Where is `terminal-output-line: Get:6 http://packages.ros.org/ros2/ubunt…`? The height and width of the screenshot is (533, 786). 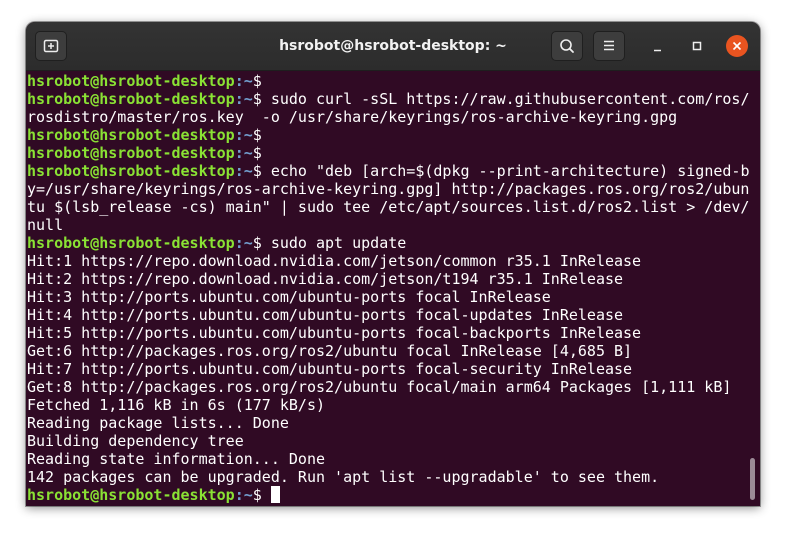 terminal-output-line: Get:6 http://packages.ros.org/ros2/ubunt… is located at coordinates (389, 351).